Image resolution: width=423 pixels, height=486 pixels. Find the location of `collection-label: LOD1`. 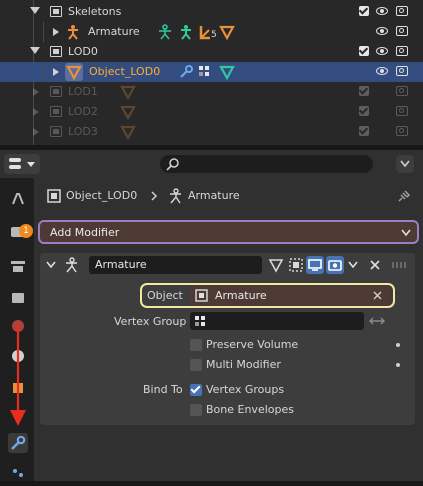

collection-label: LOD1 is located at coordinates (83, 91).